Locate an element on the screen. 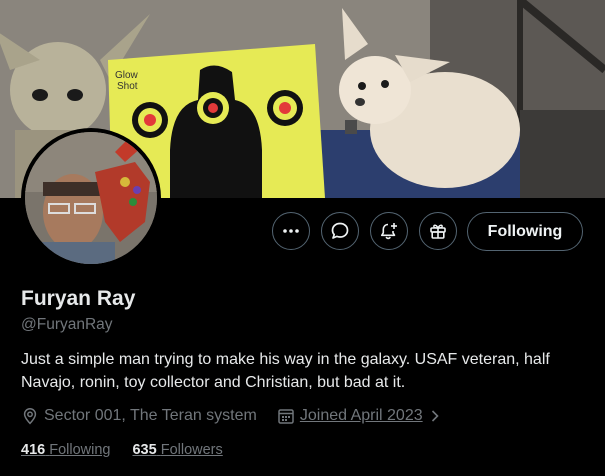 The image size is (605, 476). more-button is located at coordinates (291, 231).